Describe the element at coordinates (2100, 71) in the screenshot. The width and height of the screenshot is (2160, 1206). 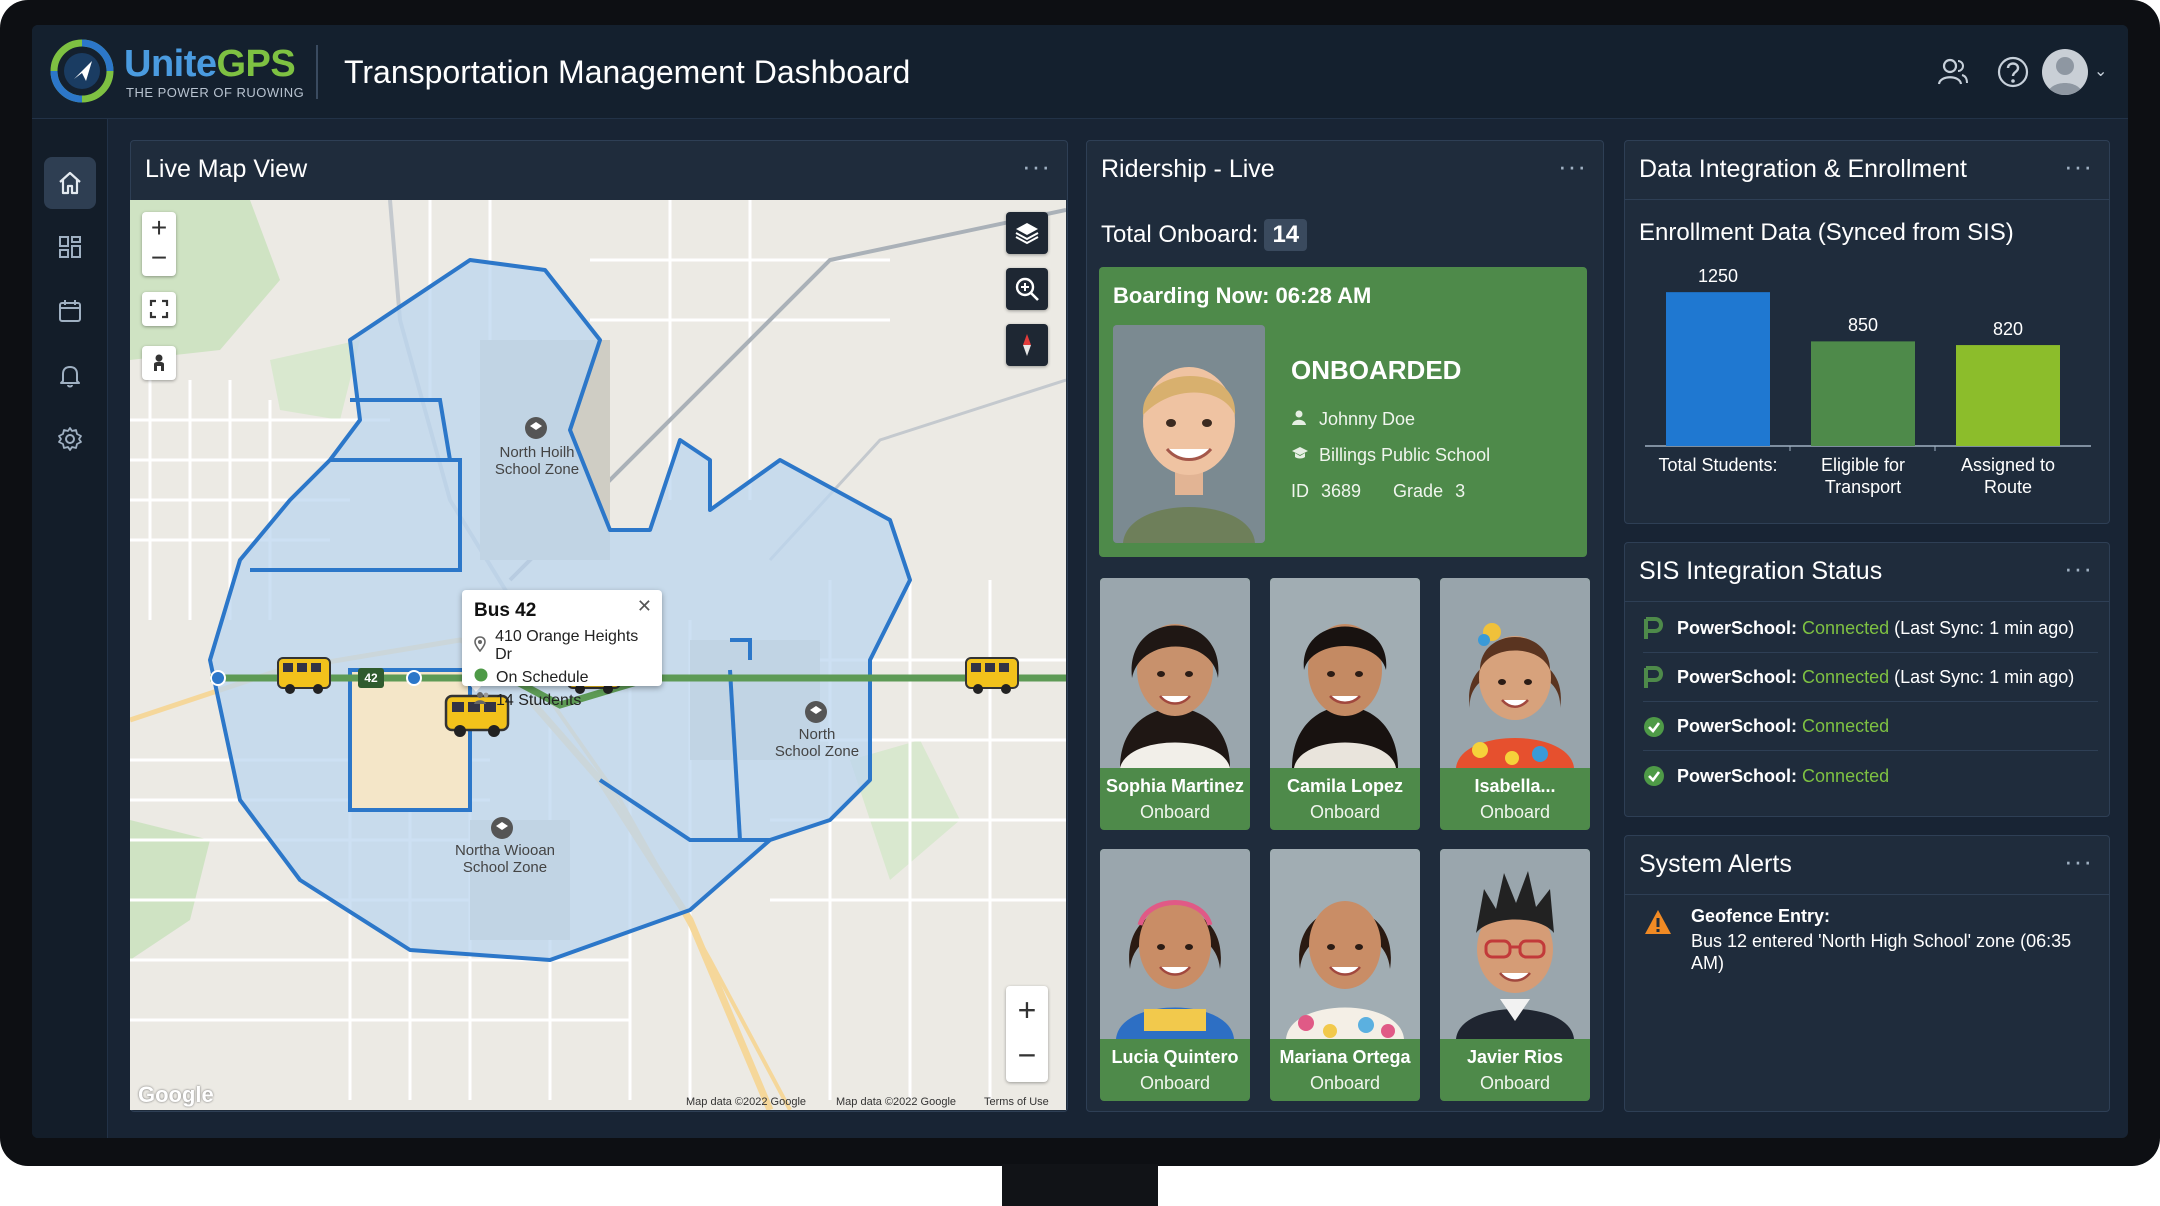
I see `chevron-down-icon: ⌄` at that location.